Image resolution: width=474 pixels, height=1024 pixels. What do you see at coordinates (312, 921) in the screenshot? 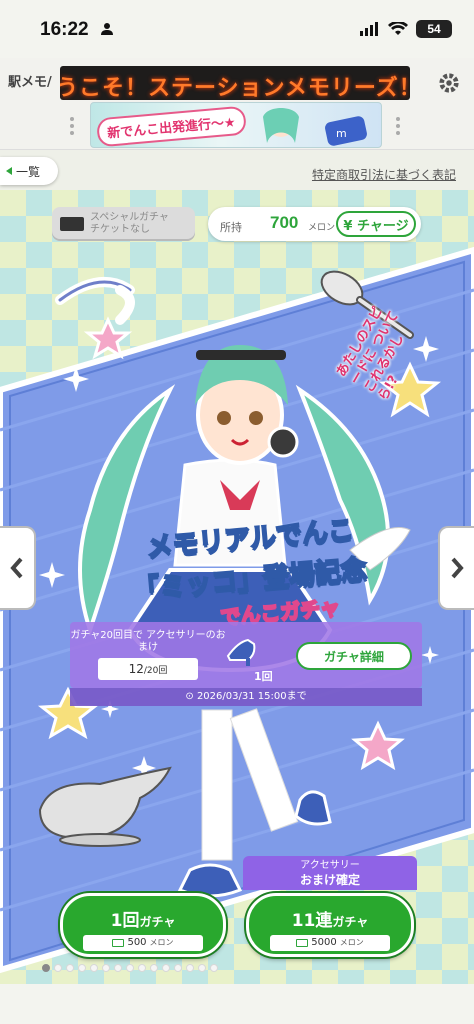
I see `multi-pull-count: 11連` at bounding box center [312, 921].